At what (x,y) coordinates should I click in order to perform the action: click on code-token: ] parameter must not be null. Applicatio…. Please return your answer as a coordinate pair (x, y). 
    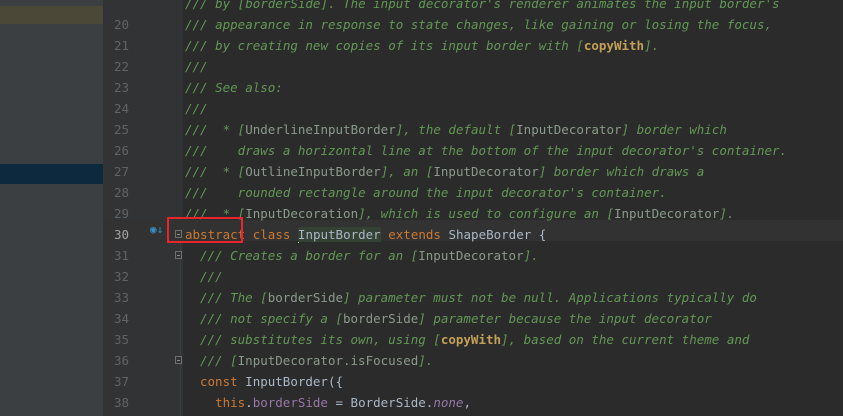
    Looking at the image, I should click on (550, 297).